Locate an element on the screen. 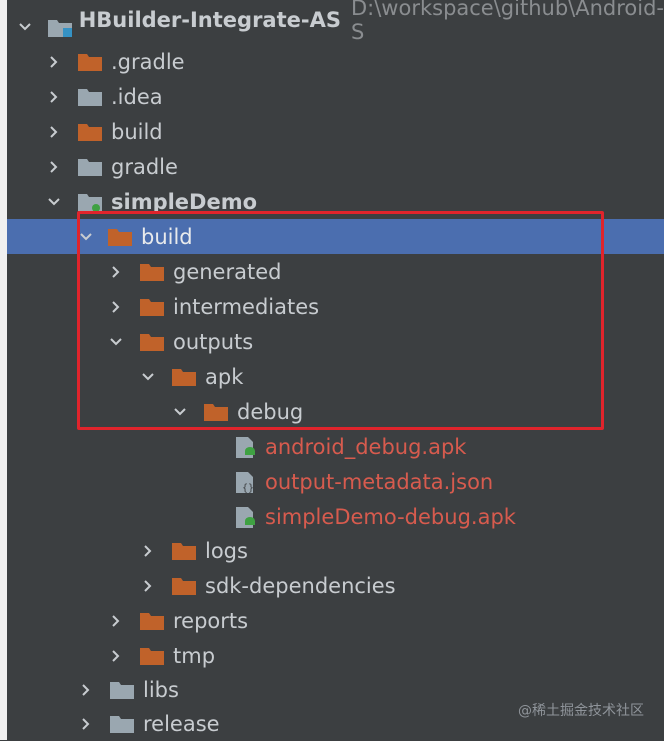  tree-row-gradle: gradle is located at coordinates (335, 166).